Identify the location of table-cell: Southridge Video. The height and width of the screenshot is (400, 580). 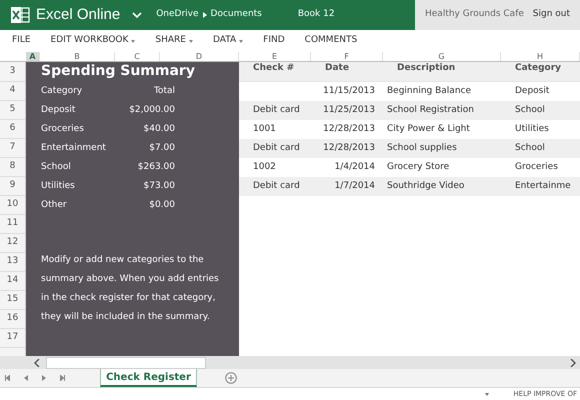
(425, 185).